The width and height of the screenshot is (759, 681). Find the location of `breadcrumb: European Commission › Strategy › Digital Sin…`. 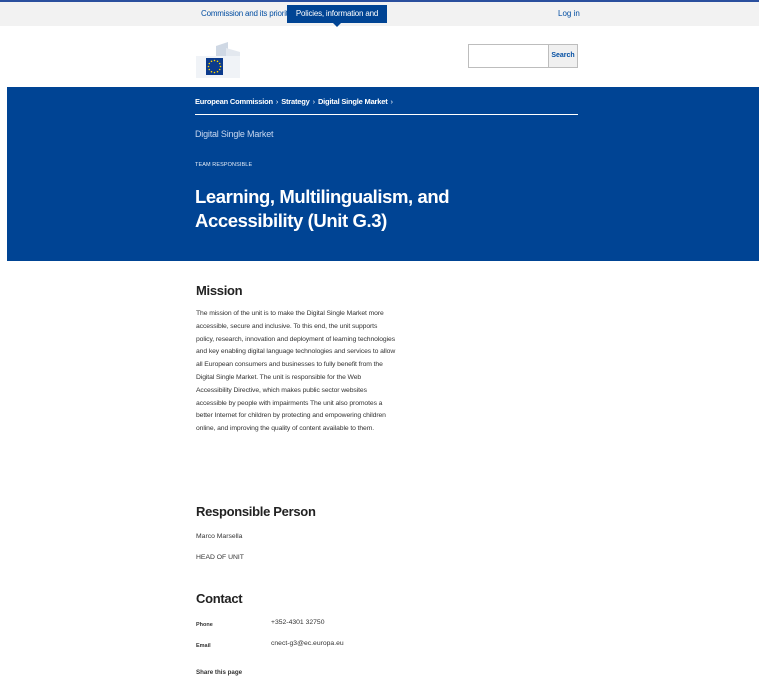

breadcrumb: European Commission › Strategy › Digital Sin… is located at coordinates (295, 101).